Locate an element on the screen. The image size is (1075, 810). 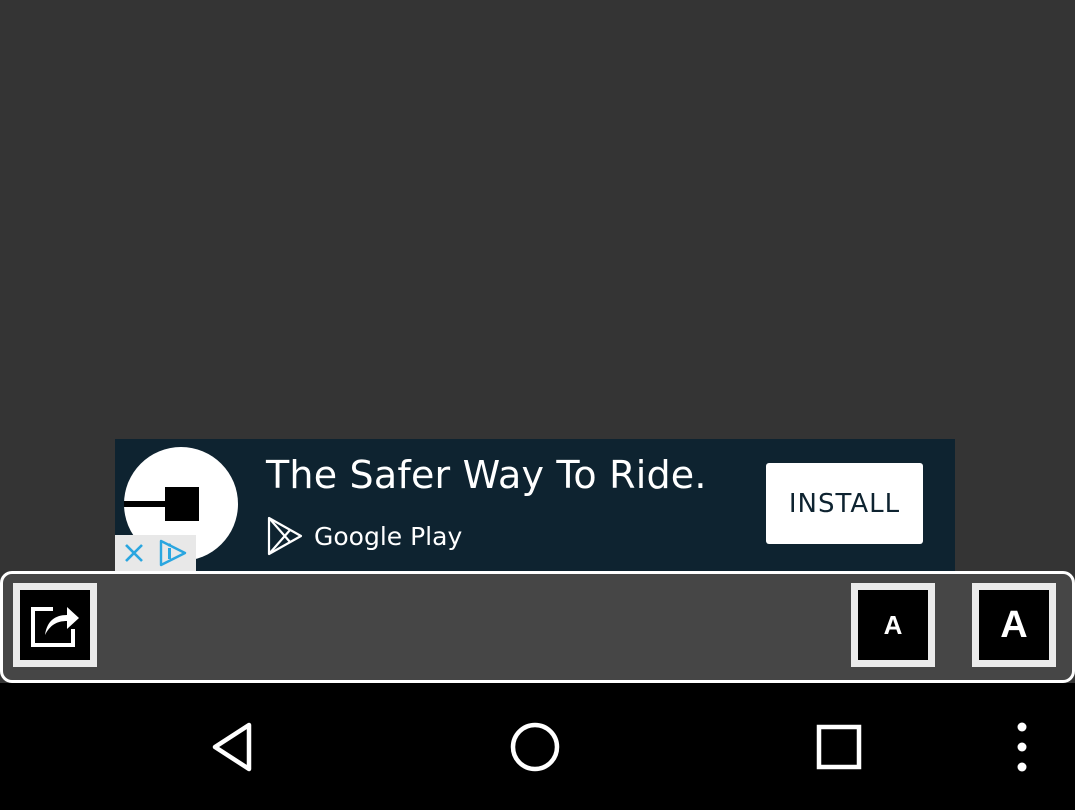
recents-button is located at coordinates (839, 746).